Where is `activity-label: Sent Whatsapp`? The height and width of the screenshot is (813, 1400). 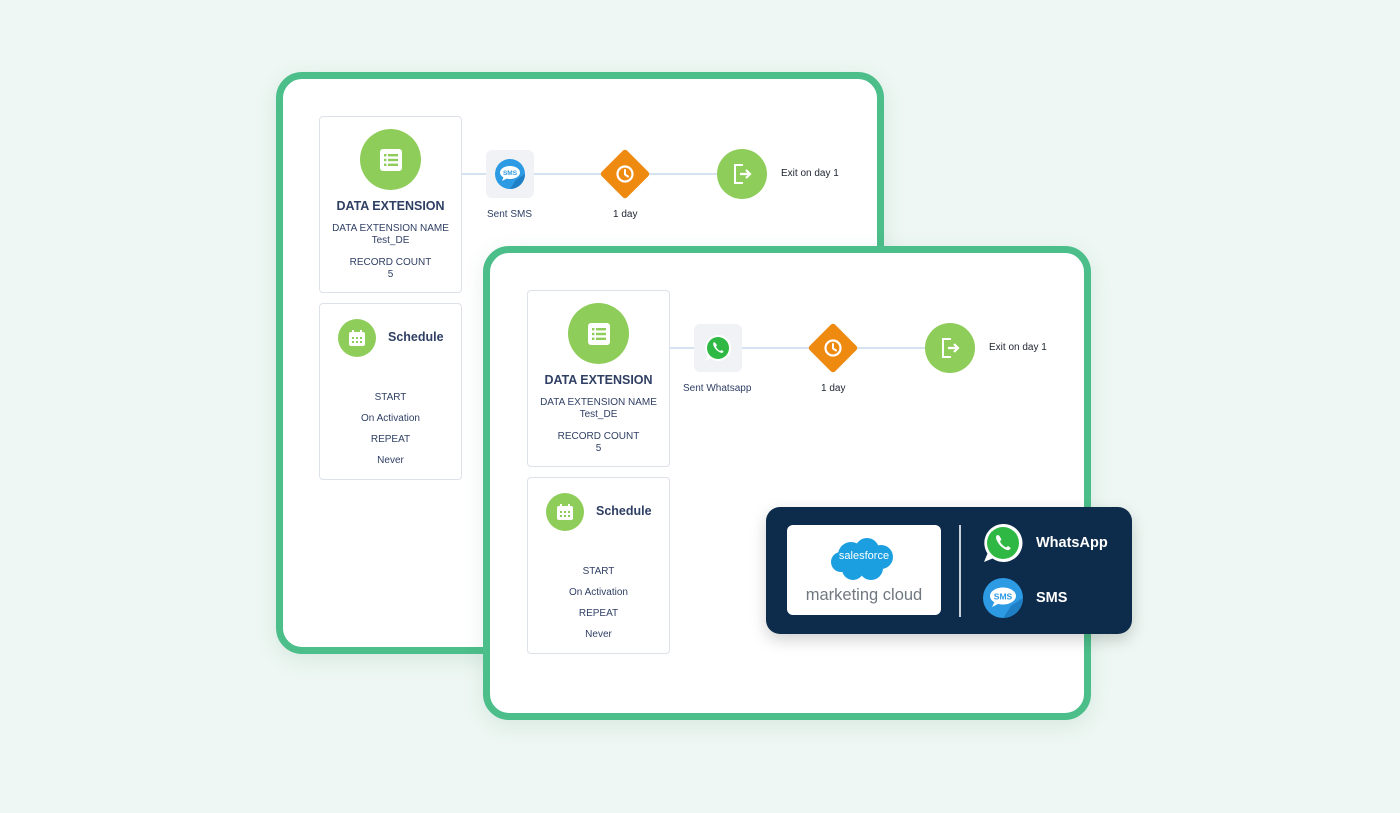 activity-label: Sent Whatsapp is located at coordinates (717, 388).